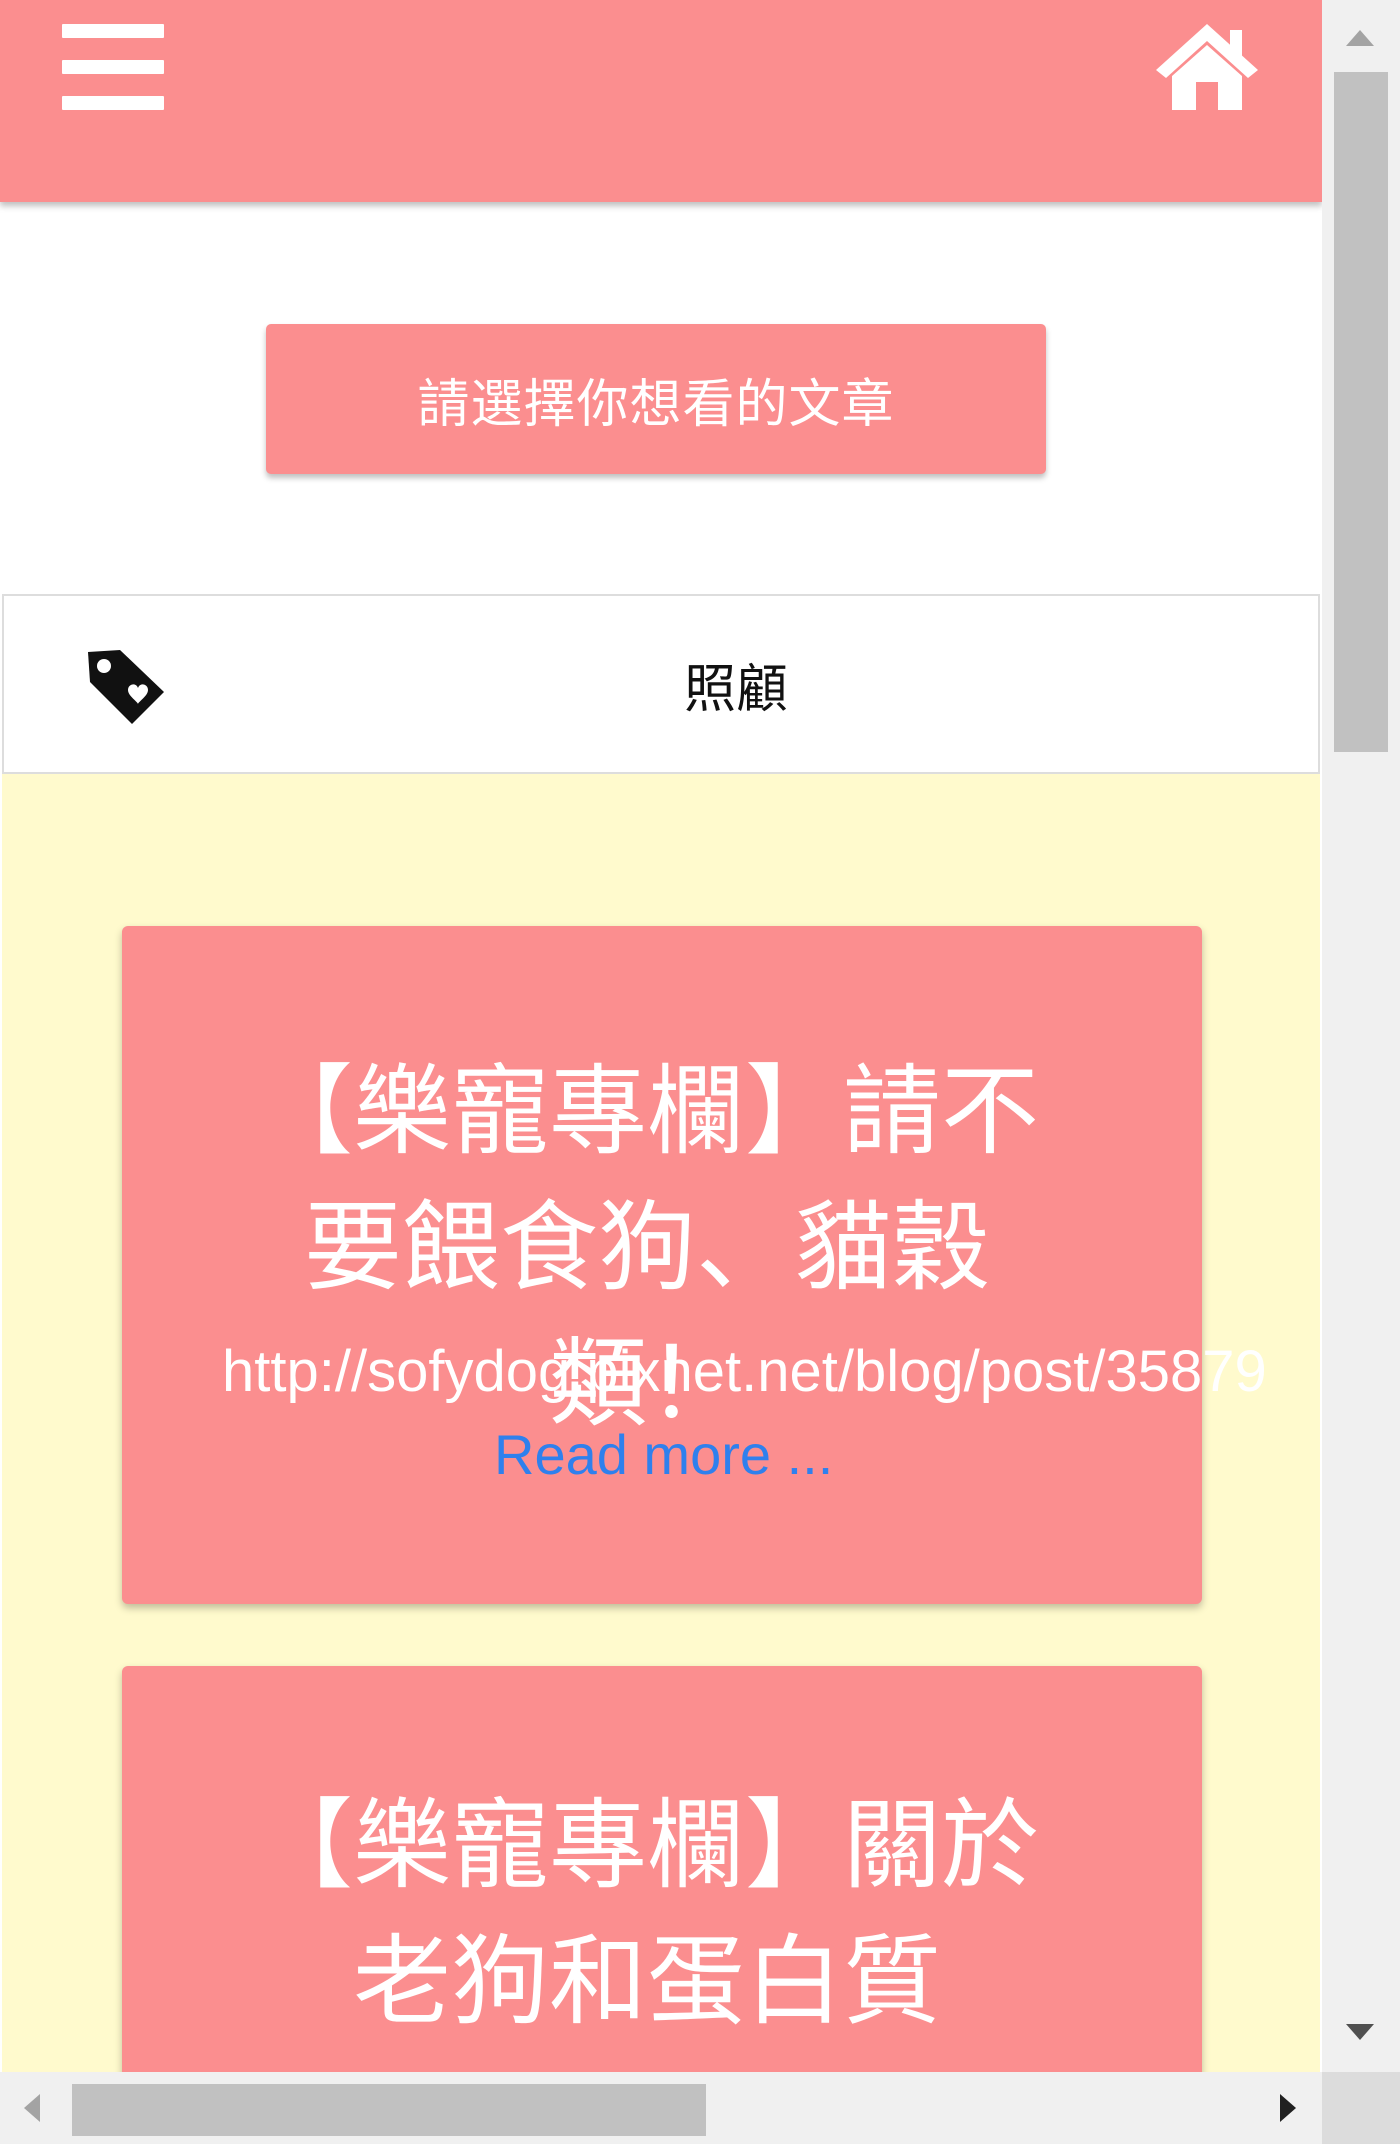 Image resolution: width=1400 pixels, height=2144 pixels. Describe the element at coordinates (1361, 412) in the screenshot. I see `vertical-scroll-thumb` at that location.